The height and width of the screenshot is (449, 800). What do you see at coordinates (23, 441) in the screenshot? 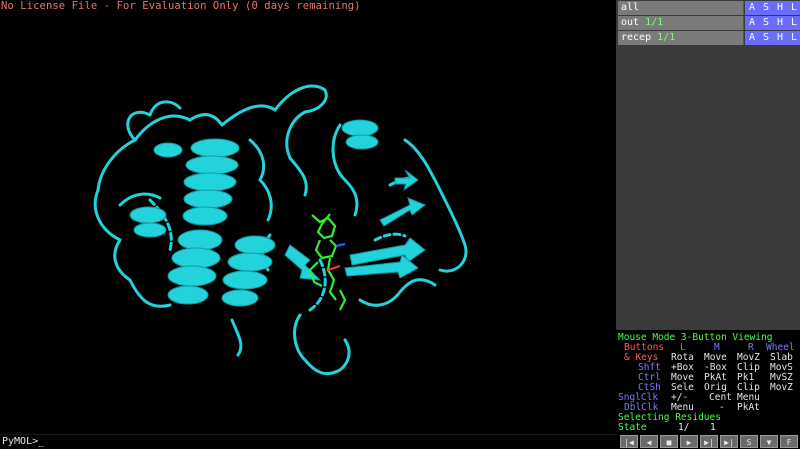
I see `command-prompt: PyMOL>_` at bounding box center [23, 441].